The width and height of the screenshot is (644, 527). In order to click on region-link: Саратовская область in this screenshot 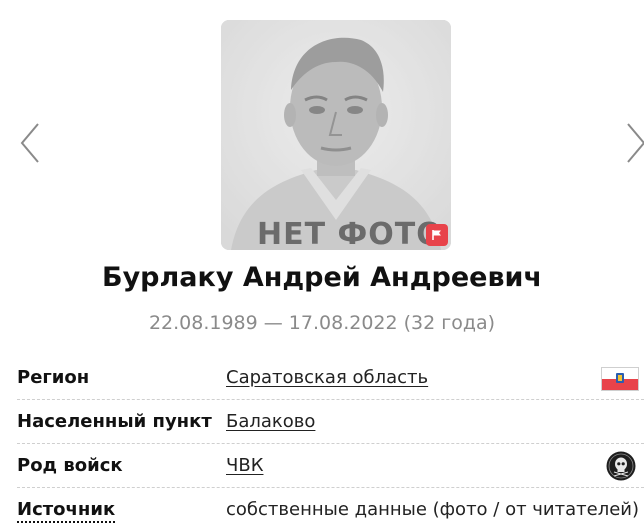, I will do `click(327, 377)`.